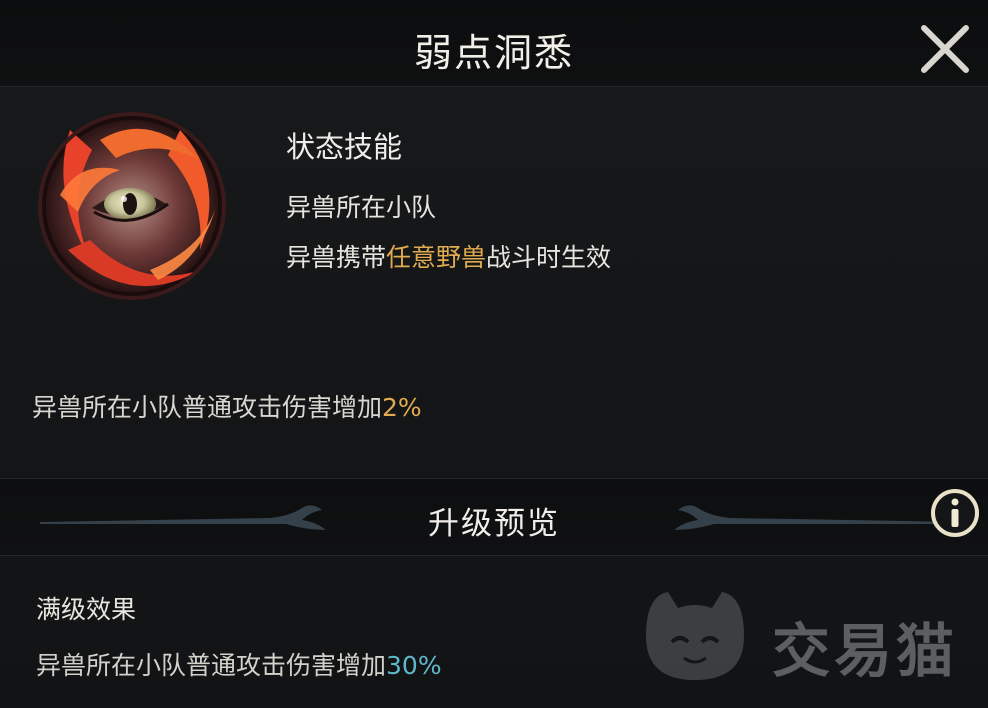 Image resolution: width=988 pixels, height=708 pixels. Describe the element at coordinates (414, 665) in the screenshot. I see `max-effect-value: 30%` at that location.